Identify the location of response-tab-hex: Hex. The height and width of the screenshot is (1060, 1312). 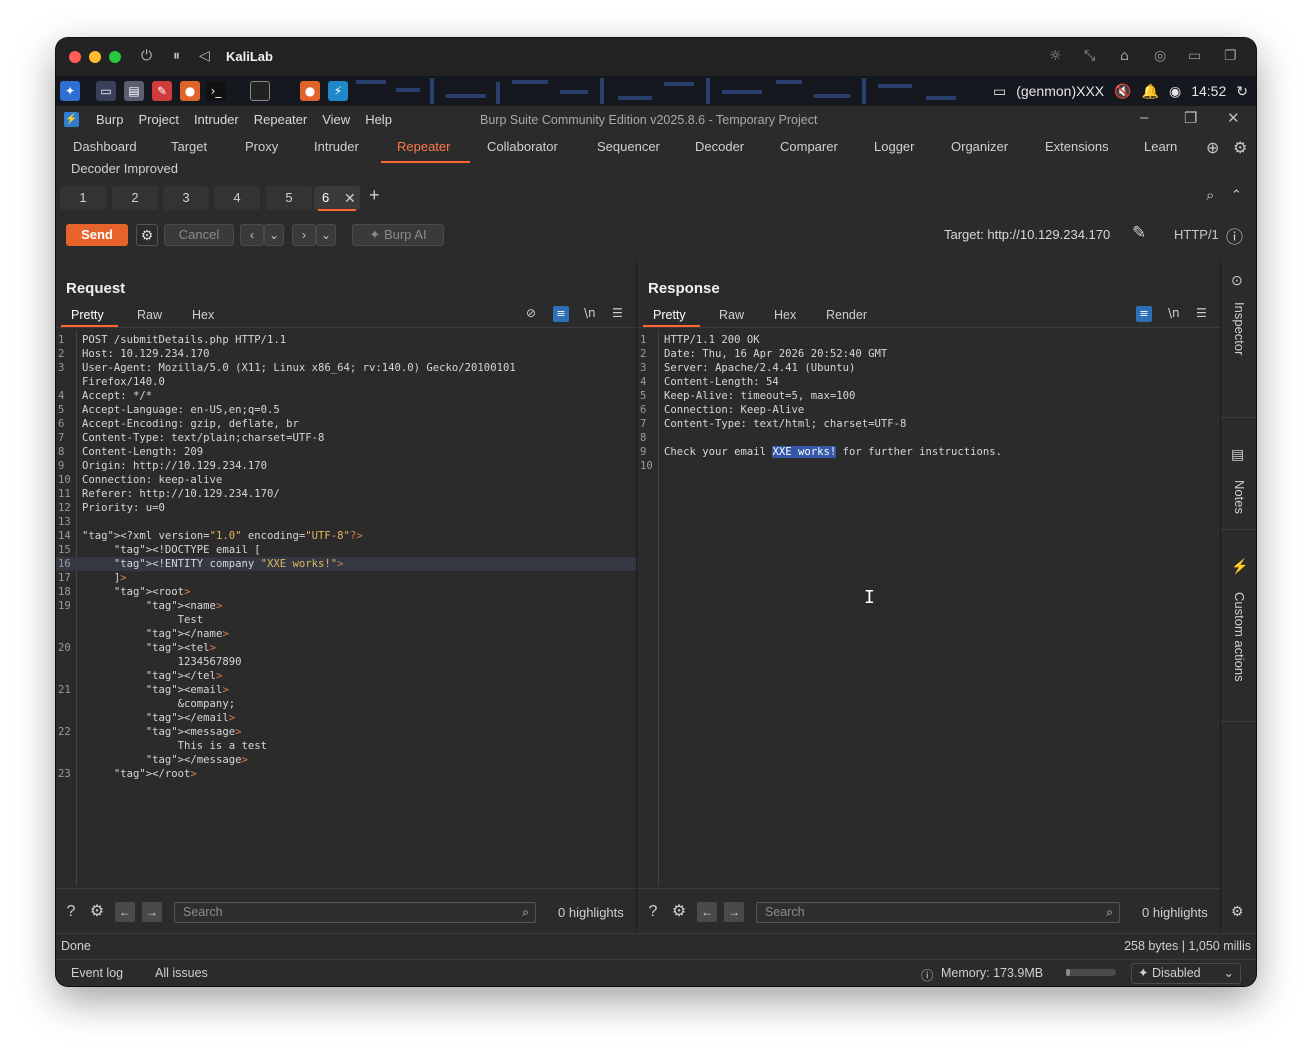
(785, 315).